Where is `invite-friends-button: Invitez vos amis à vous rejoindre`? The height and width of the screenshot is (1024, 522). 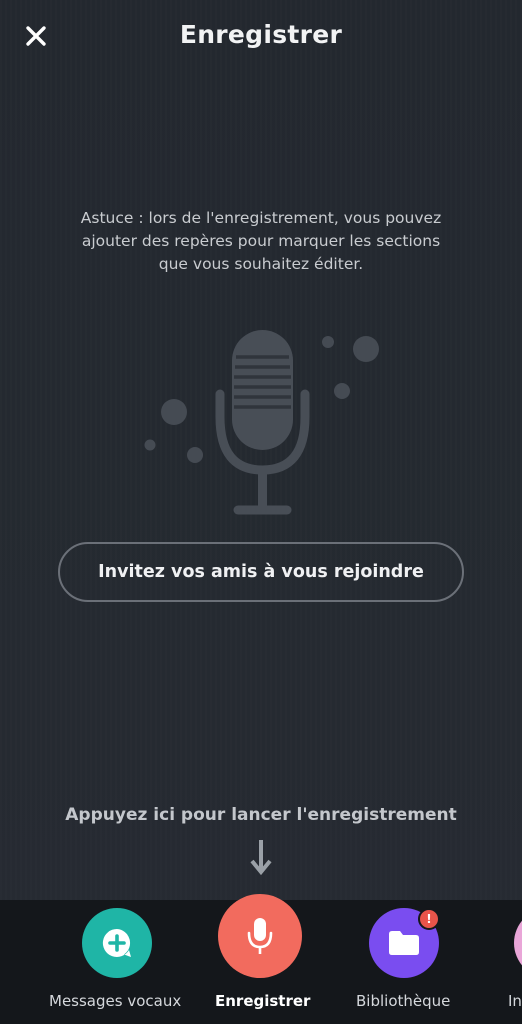 invite-friends-button: Invitez vos amis à vous rejoindre is located at coordinates (261, 572).